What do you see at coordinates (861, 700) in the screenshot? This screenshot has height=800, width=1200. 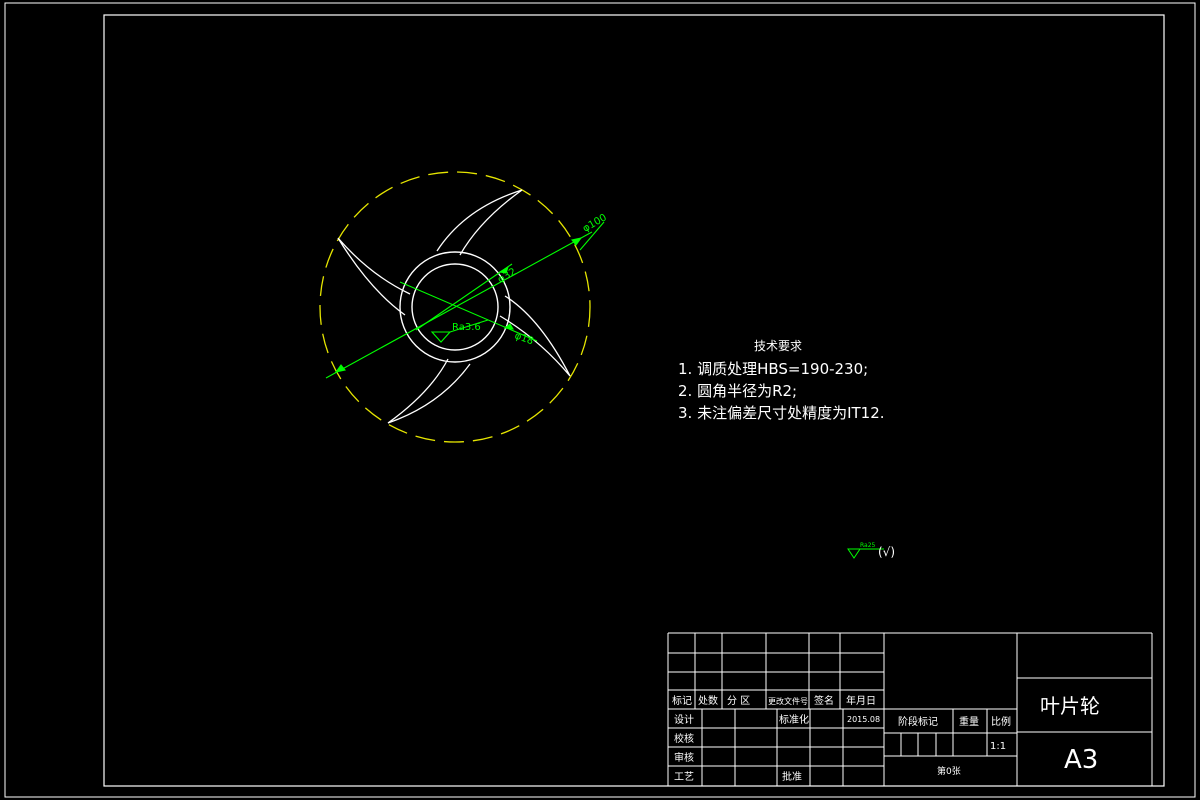 I see `rev-header-date: 年月日` at bounding box center [861, 700].